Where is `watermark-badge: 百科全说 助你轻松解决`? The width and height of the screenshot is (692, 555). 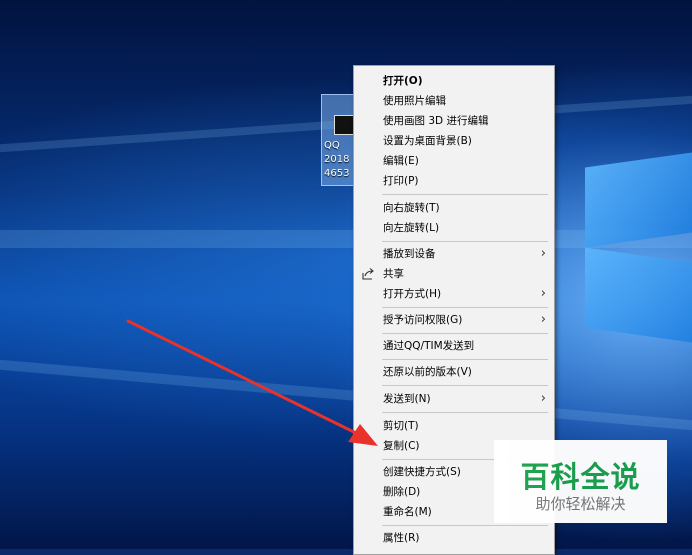
watermark-badge: 百科全说 助你轻松解决 is located at coordinates (580, 481).